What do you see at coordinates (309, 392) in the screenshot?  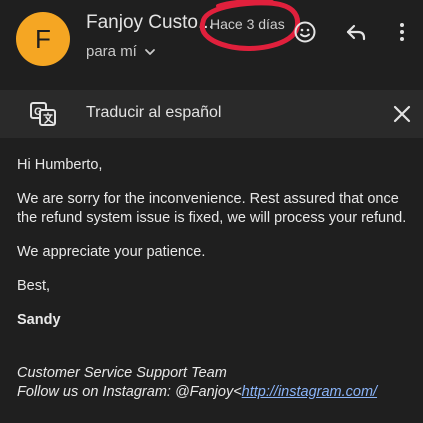 I see `instagram-link: http://instagram.com/` at bounding box center [309, 392].